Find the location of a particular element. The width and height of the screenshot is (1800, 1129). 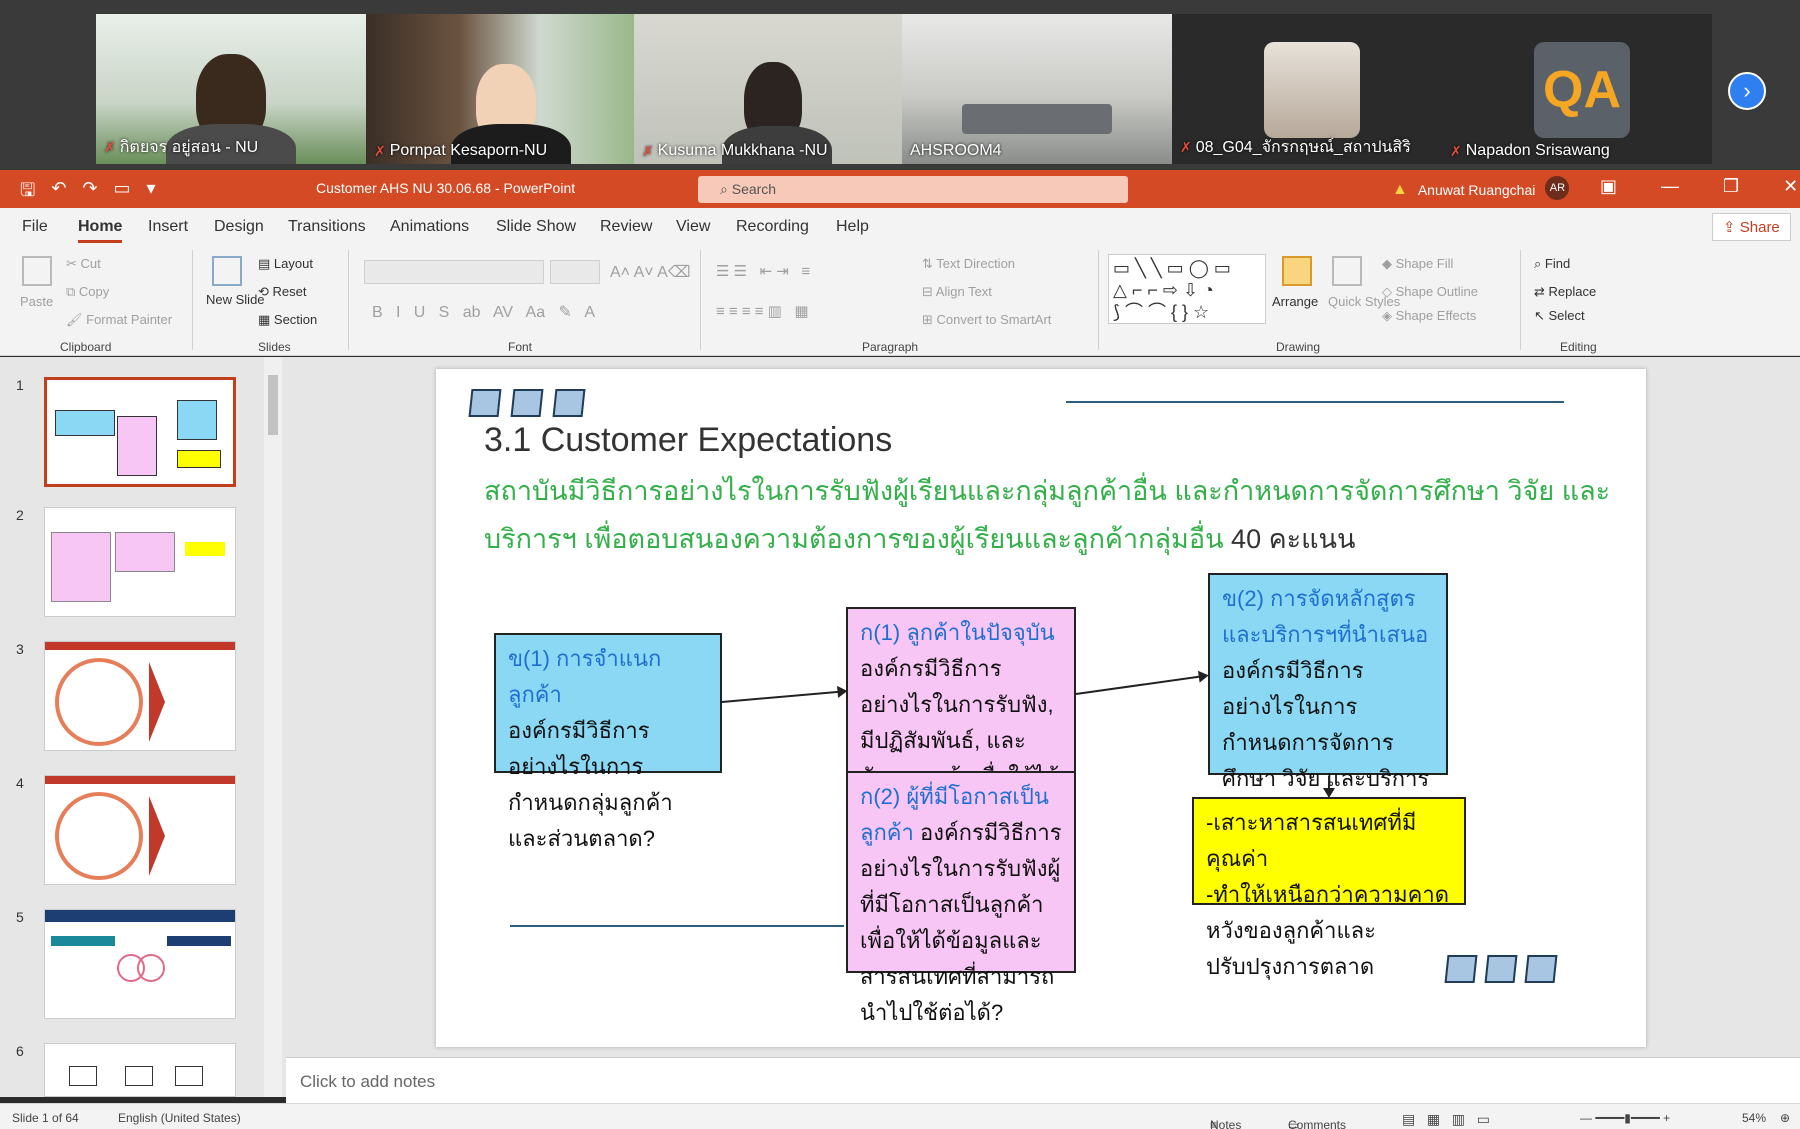

shape-fill-button: ◆ Shape Fill is located at coordinates (1417, 264).